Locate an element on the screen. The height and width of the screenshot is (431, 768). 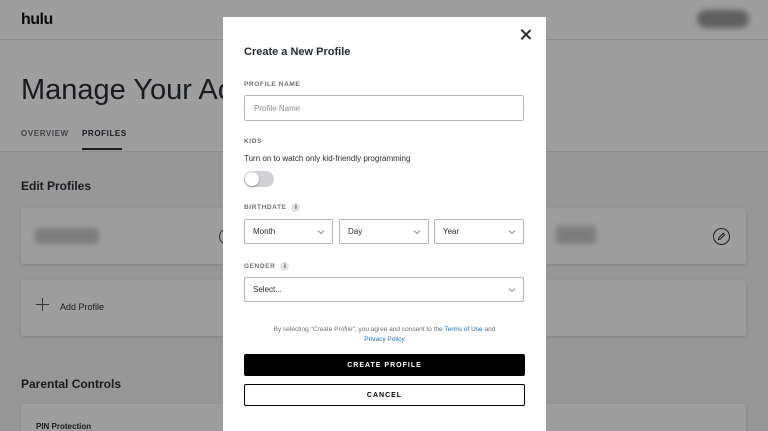
birth-month-select: Month is located at coordinates (288, 231).